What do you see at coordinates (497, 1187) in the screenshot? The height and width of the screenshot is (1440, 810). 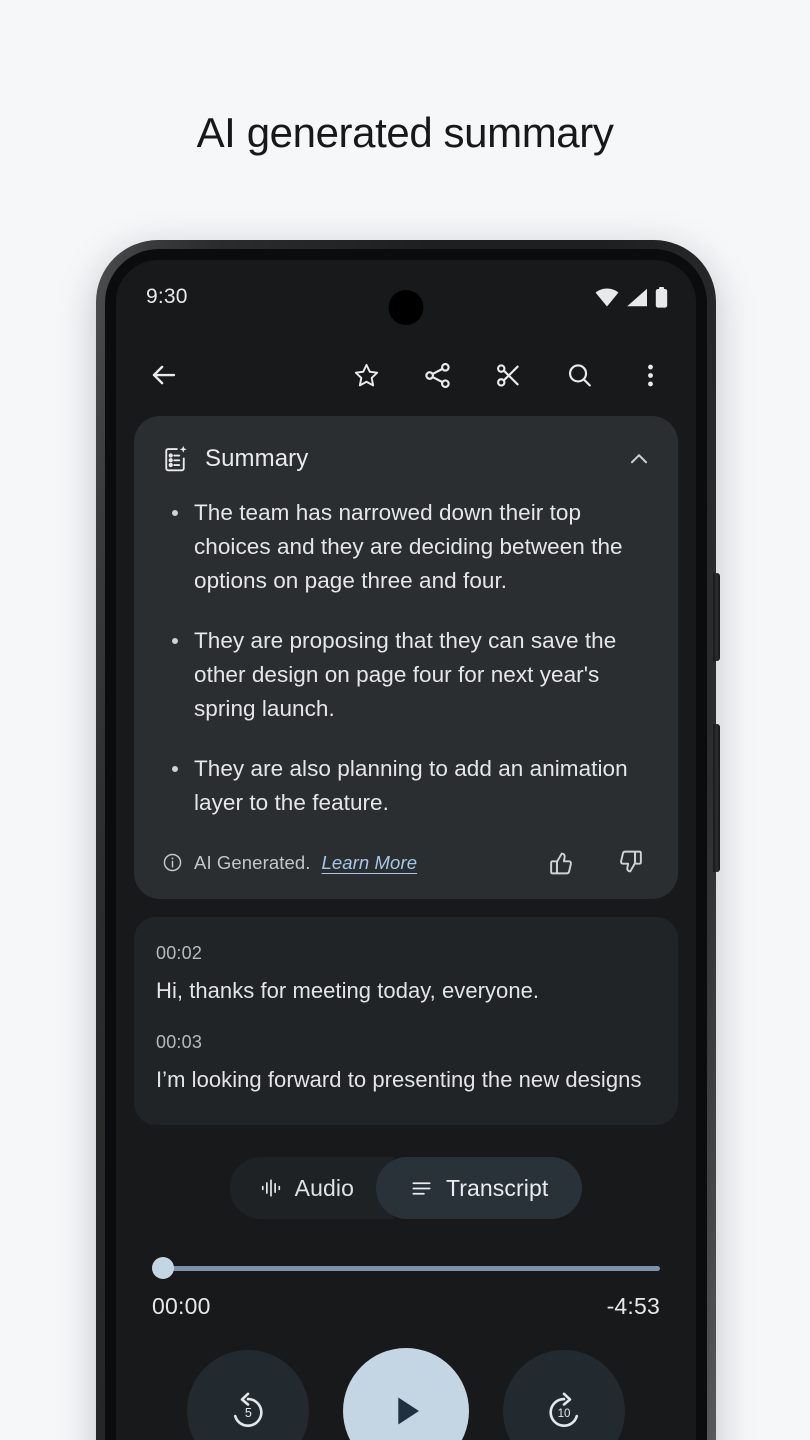 I see `tab-transcript-label: Transcript` at bounding box center [497, 1187].